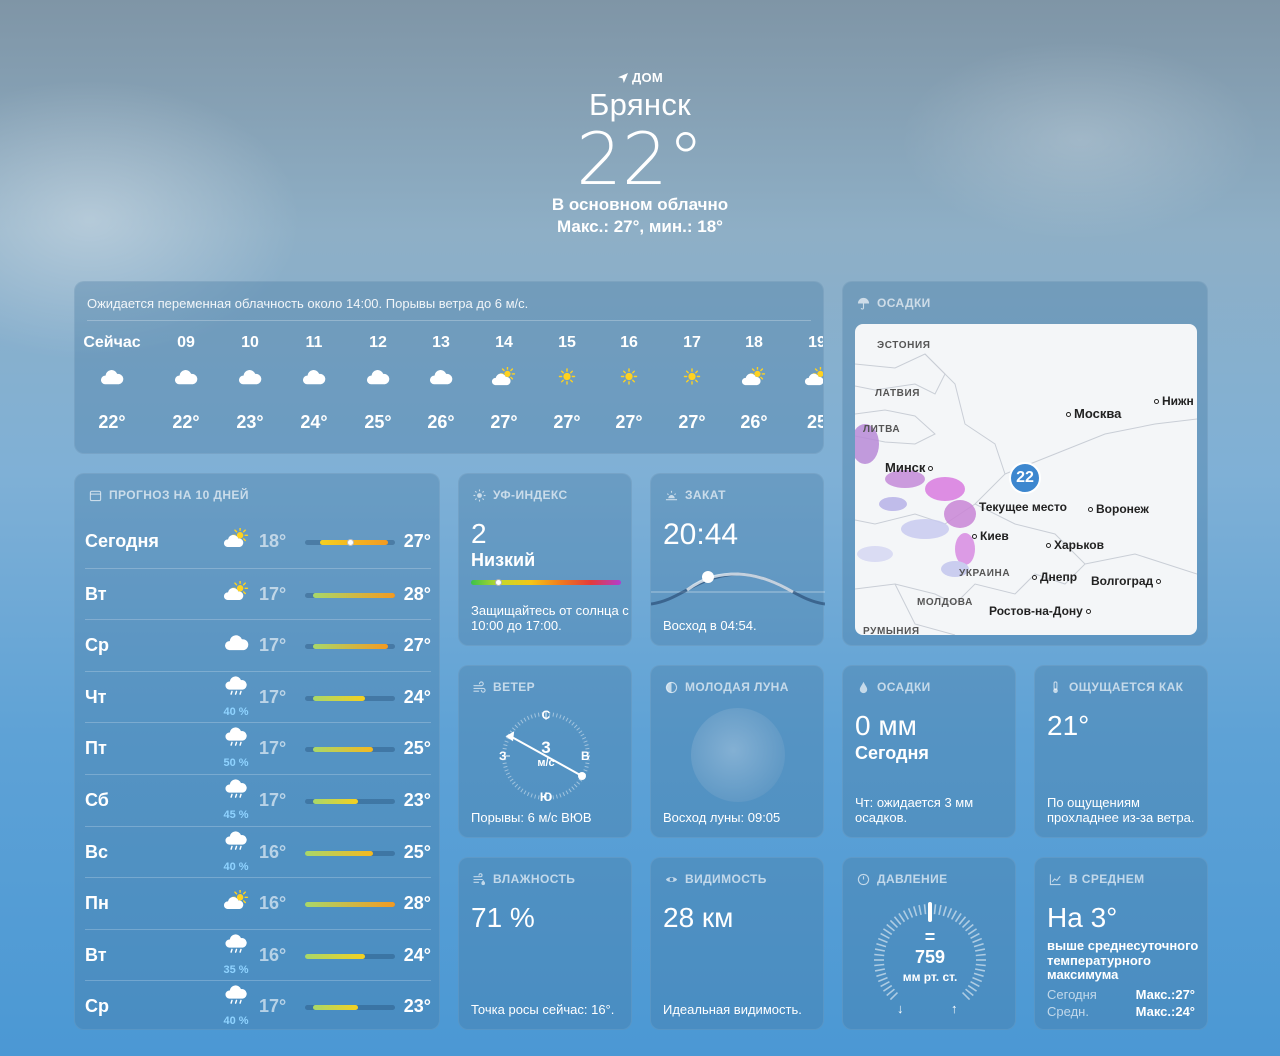  Describe the element at coordinates (692, 342) in the screenshot. I see `hour-time: 17` at that location.